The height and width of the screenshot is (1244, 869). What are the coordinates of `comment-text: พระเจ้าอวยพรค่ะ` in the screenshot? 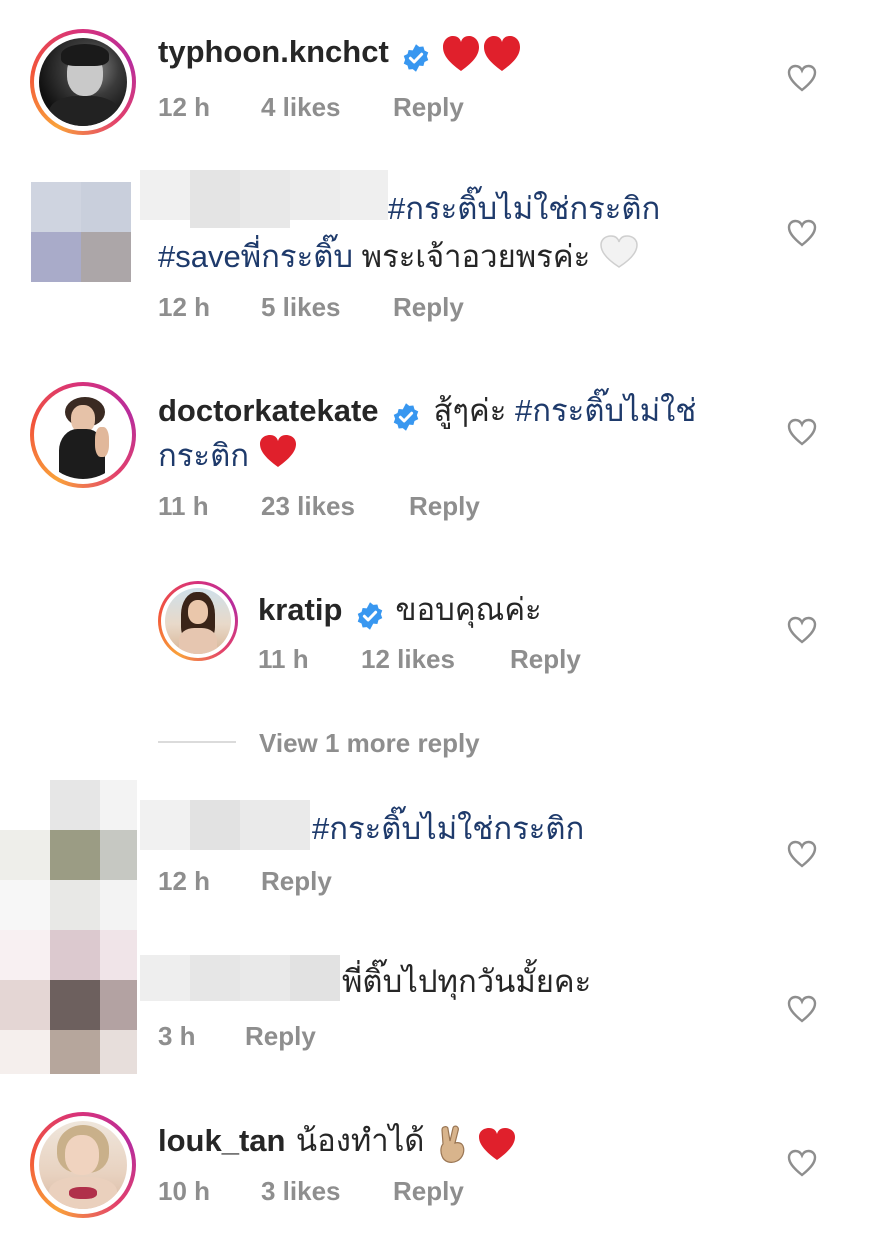 It's located at (472, 256).